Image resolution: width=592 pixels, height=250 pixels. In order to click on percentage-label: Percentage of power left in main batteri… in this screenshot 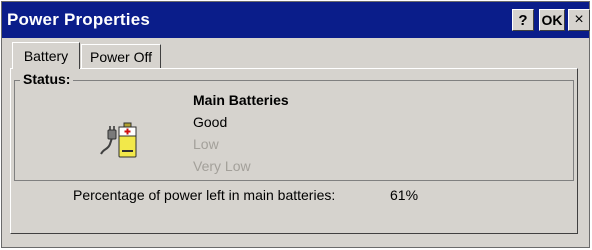, I will do `click(204, 195)`.